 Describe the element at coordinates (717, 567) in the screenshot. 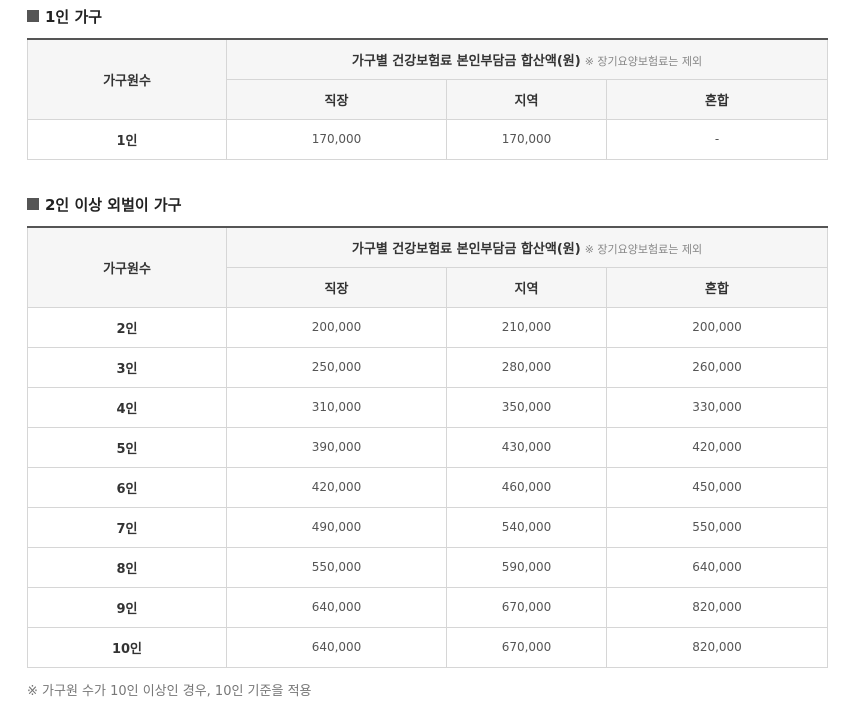

I see `cell-mixed: 640,000` at that location.